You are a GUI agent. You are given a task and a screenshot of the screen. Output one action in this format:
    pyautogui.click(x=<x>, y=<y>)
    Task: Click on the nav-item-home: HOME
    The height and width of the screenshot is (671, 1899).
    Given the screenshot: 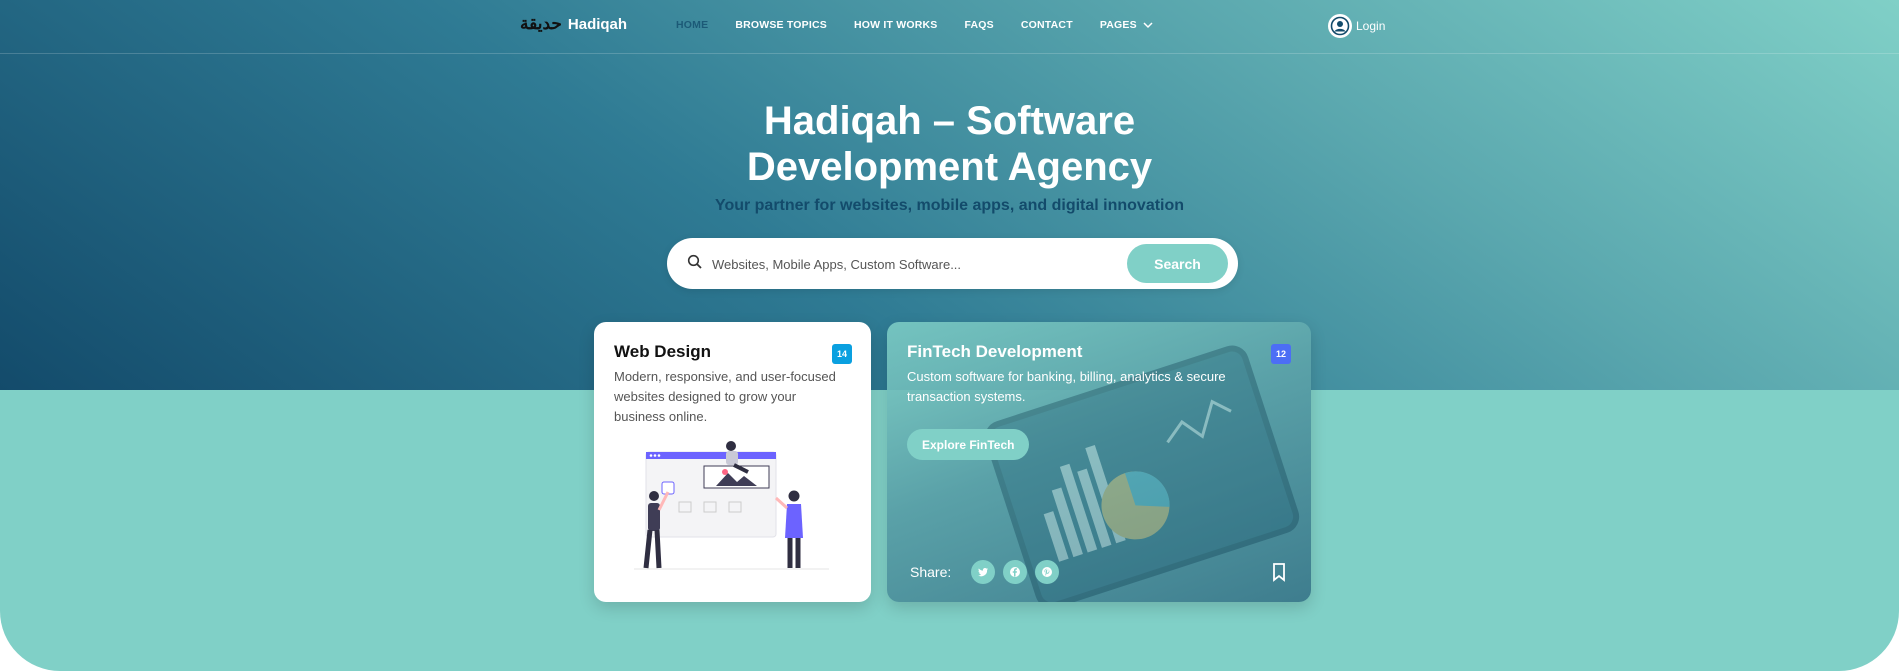 What is the action you would take?
    pyautogui.click(x=692, y=25)
    